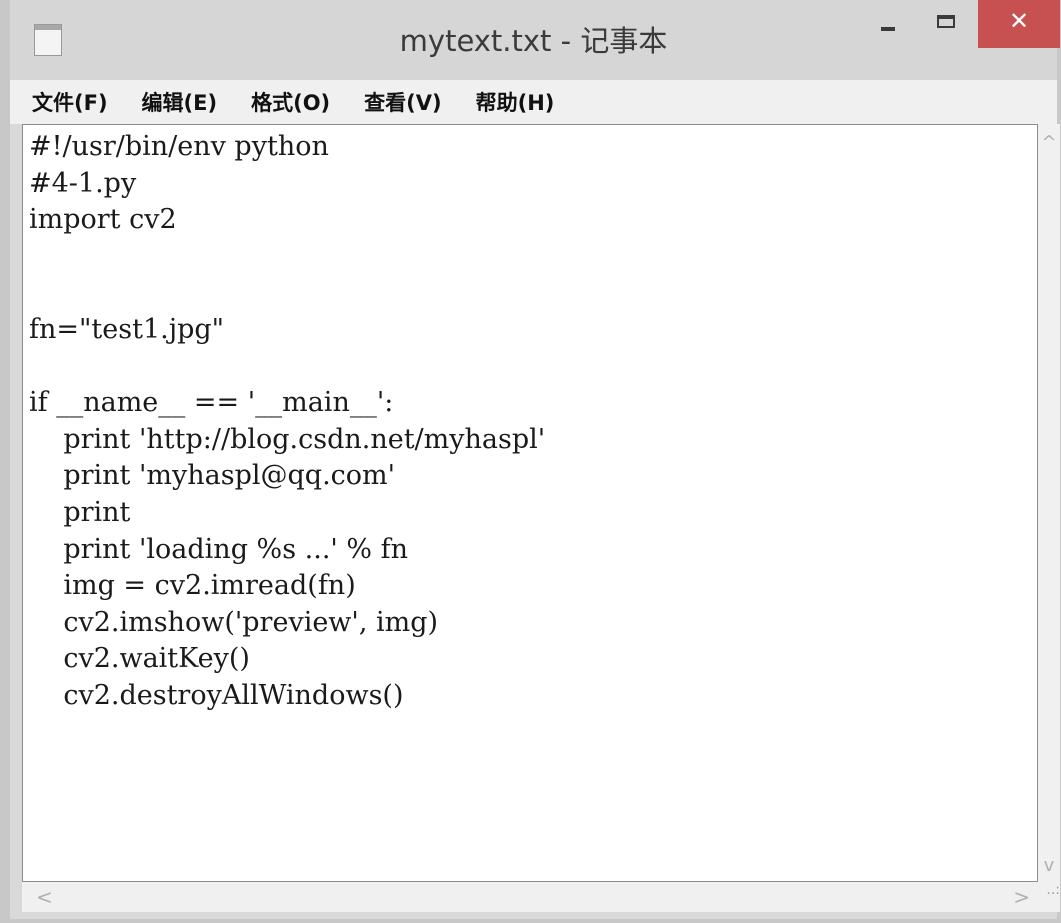 This screenshot has width=1061, height=923. Describe the element at coordinates (1049, 503) in the screenshot. I see `vertical-scrollbar: ^ v` at that location.